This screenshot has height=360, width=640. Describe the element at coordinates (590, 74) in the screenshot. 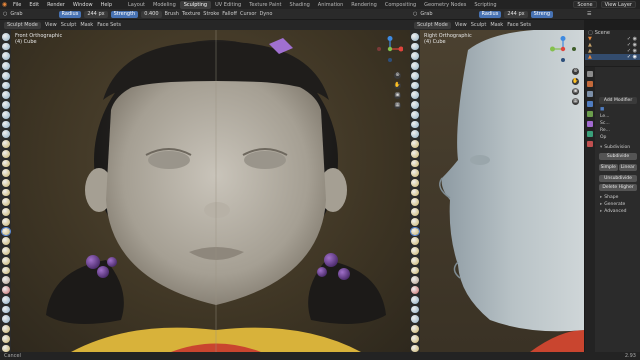

I see `tool-tab-icon` at that location.